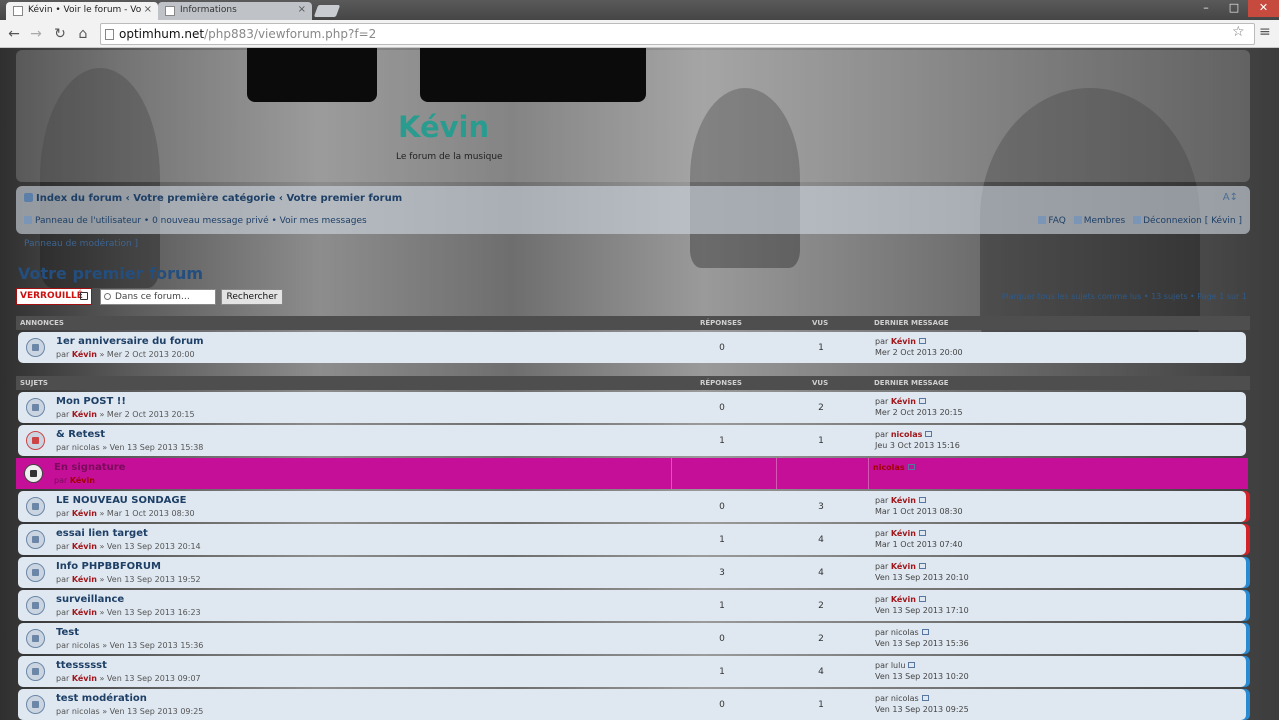 Image resolution: width=1279 pixels, height=720 pixels. Describe the element at coordinates (922, 709) in the screenshot. I see `last-post-date: Ven 13 Sep 2013 09:25` at that location.